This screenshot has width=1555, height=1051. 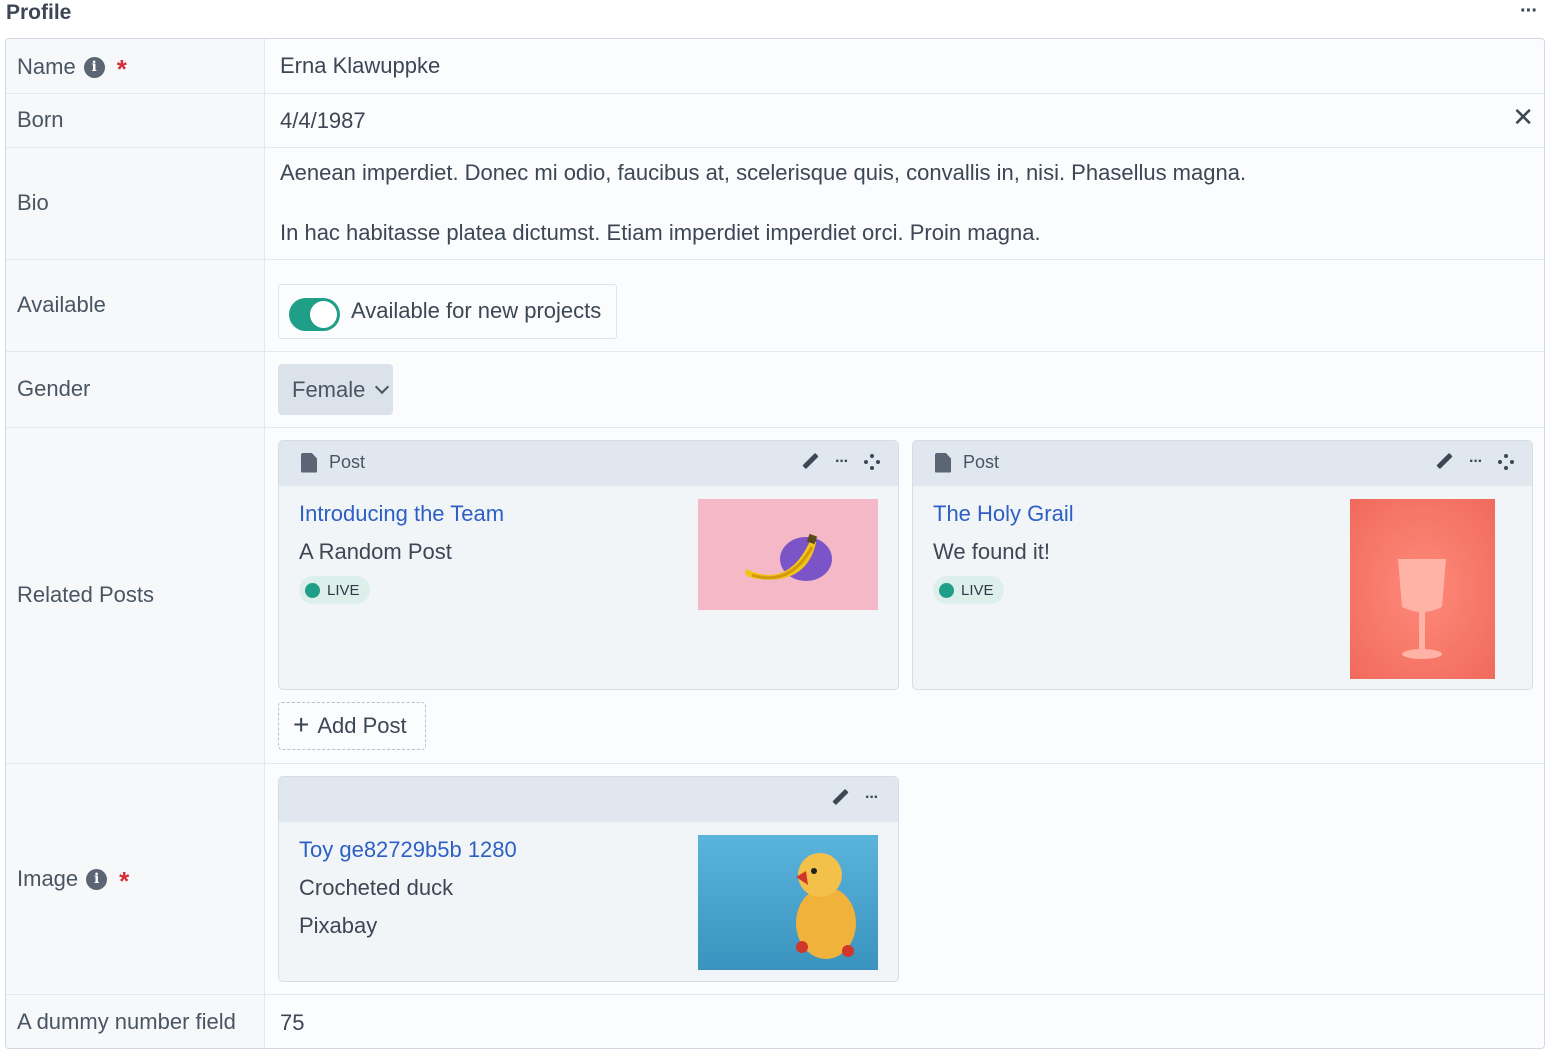 I want to click on image-caption: Crocheted duck, so click(x=376, y=887).